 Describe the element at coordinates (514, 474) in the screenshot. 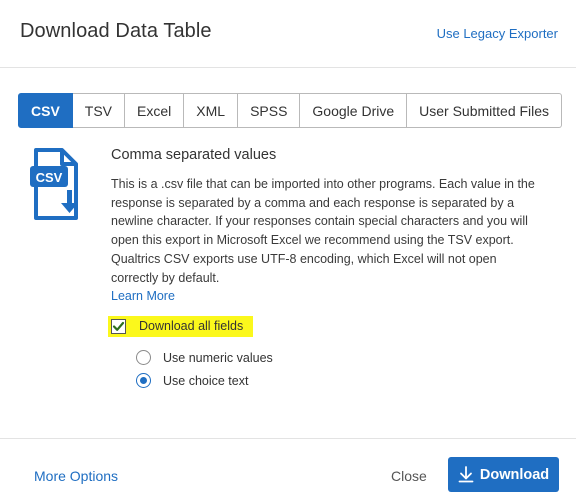

I see `download-button-label: Download` at that location.